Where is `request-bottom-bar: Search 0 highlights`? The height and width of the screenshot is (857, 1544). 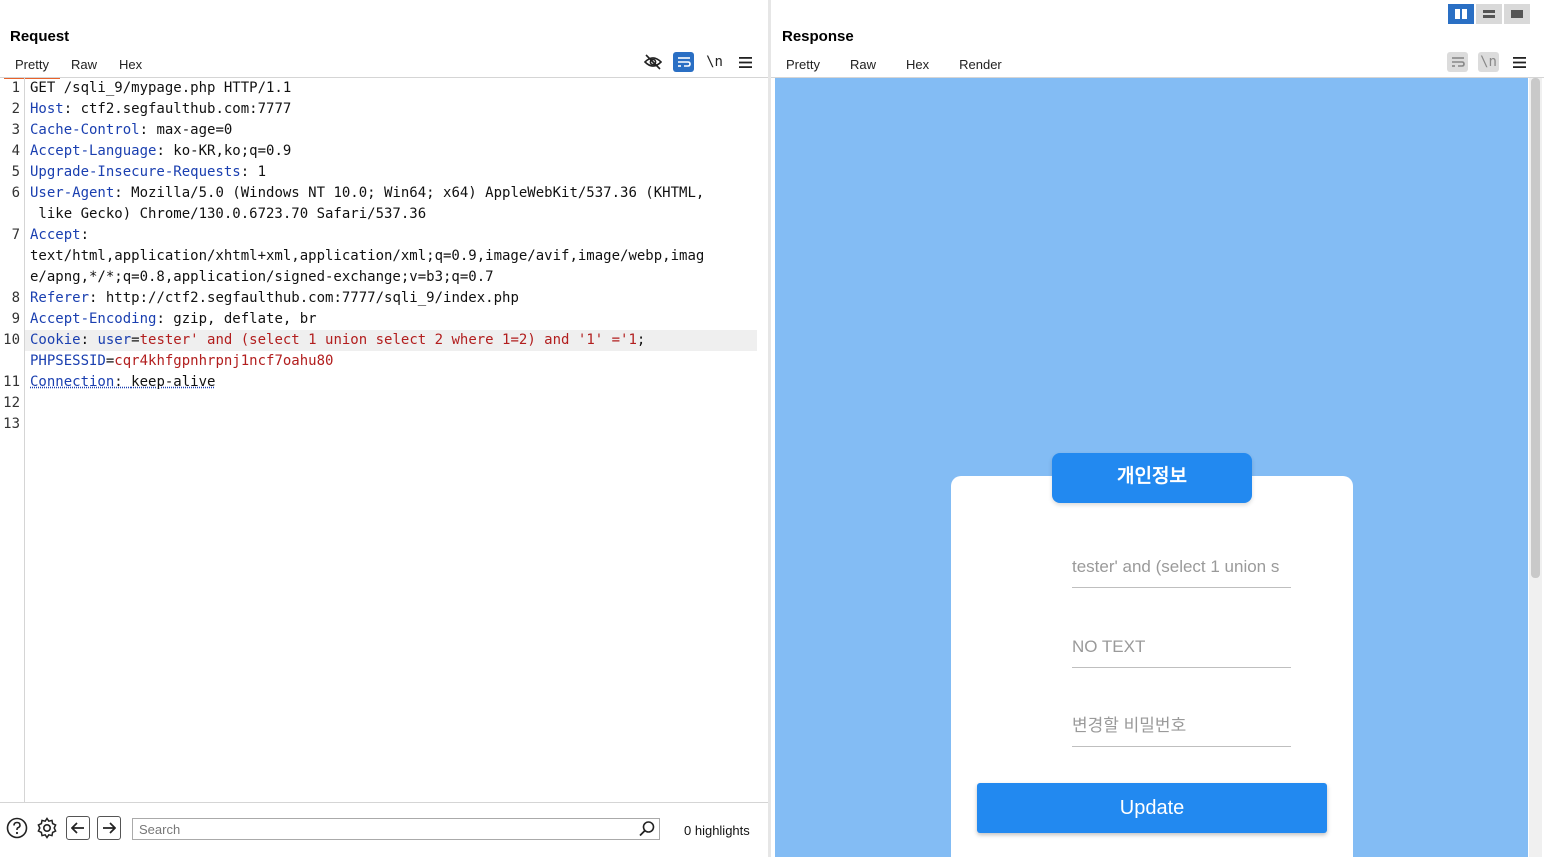
request-bottom-bar: Search 0 highlights is located at coordinates (384, 829).